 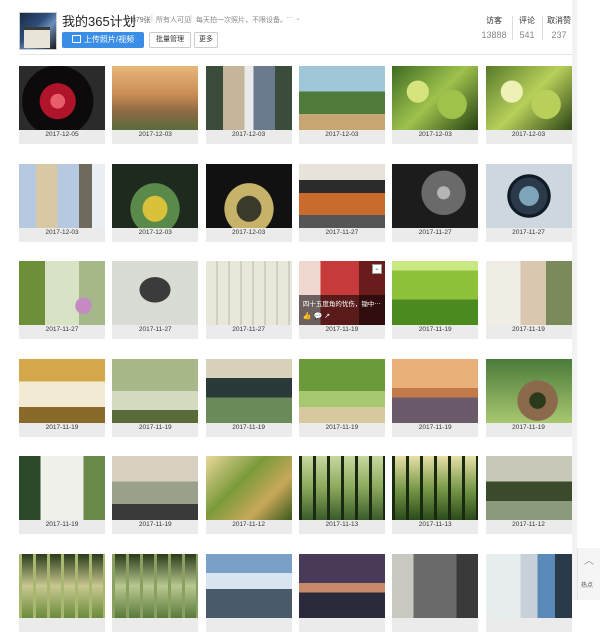 What do you see at coordinates (587, 584) in the screenshot?
I see `hot-topics-link: 热点` at bounding box center [587, 584].